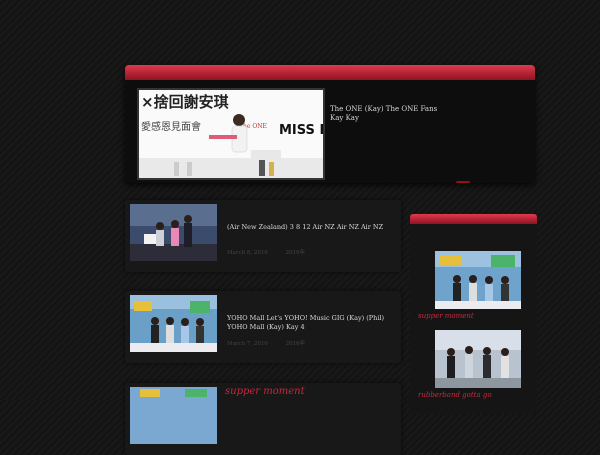 The width and height of the screenshot is (600, 455). What do you see at coordinates (330, 72) in the screenshot?
I see `featured-top-bar` at bounding box center [330, 72].